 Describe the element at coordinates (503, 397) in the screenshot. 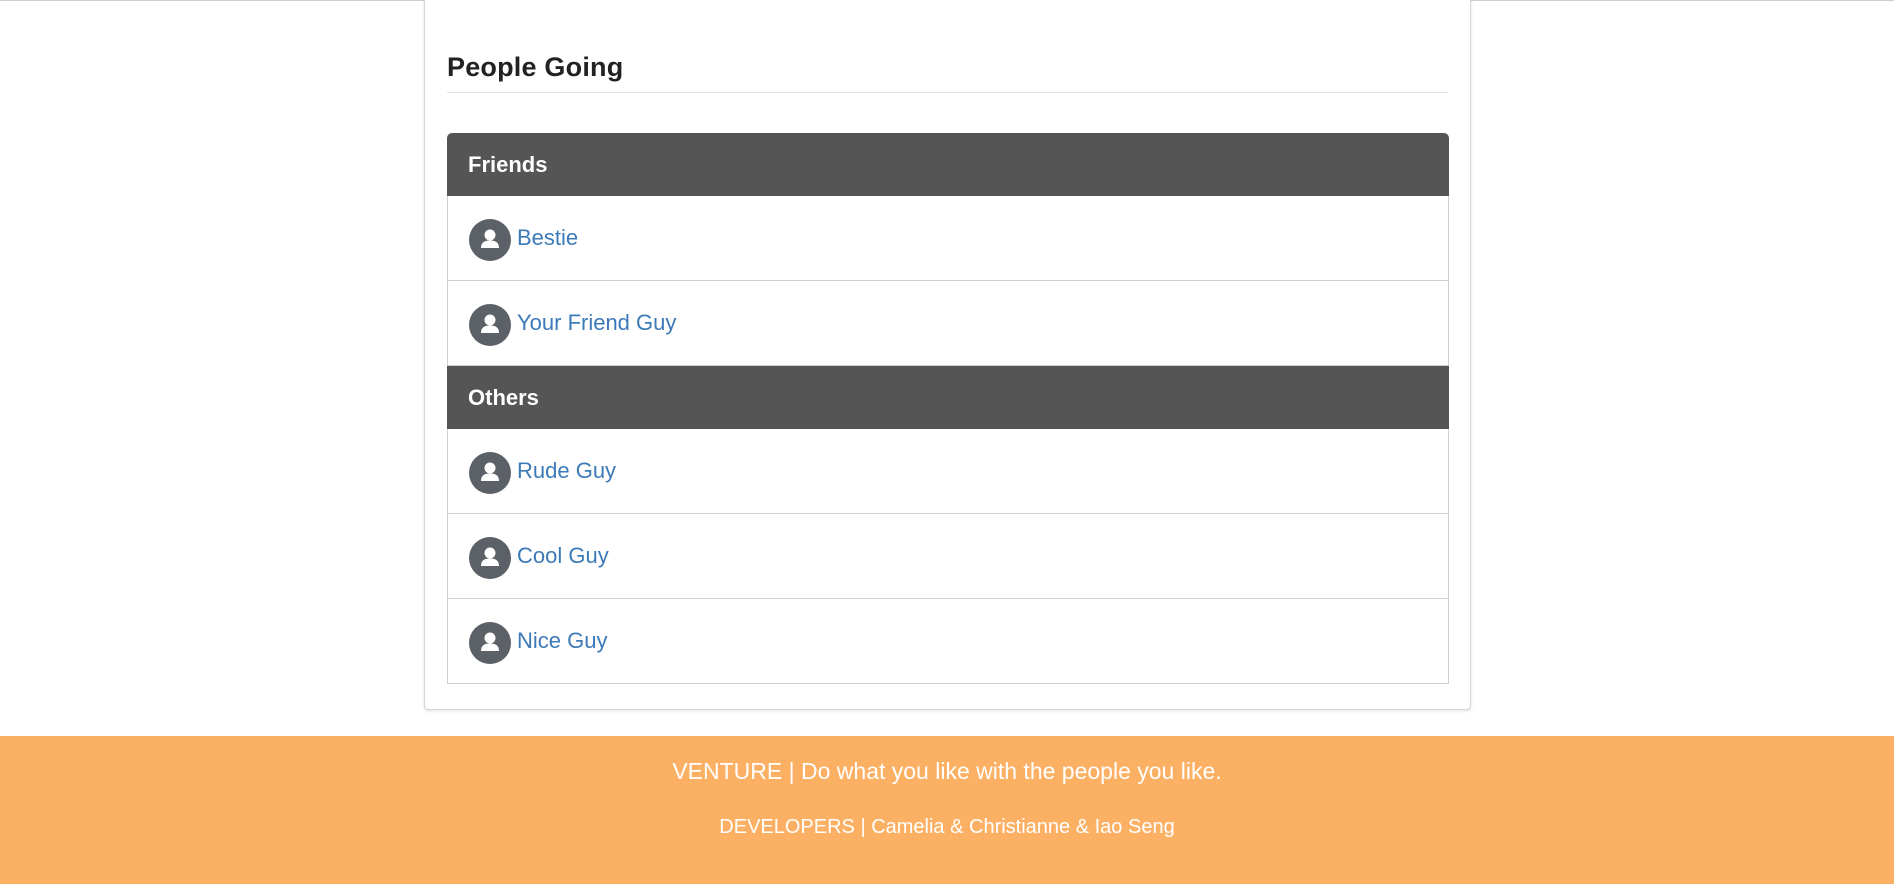

I see `group-label: Others` at that location.